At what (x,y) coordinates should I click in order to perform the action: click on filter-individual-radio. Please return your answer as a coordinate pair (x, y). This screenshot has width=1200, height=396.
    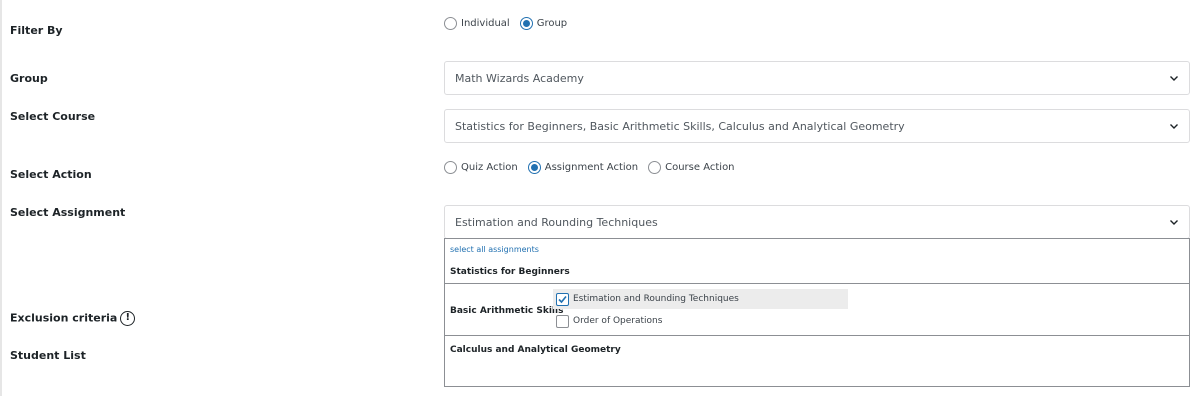
    Looking at the image, I should click on (450, 23).